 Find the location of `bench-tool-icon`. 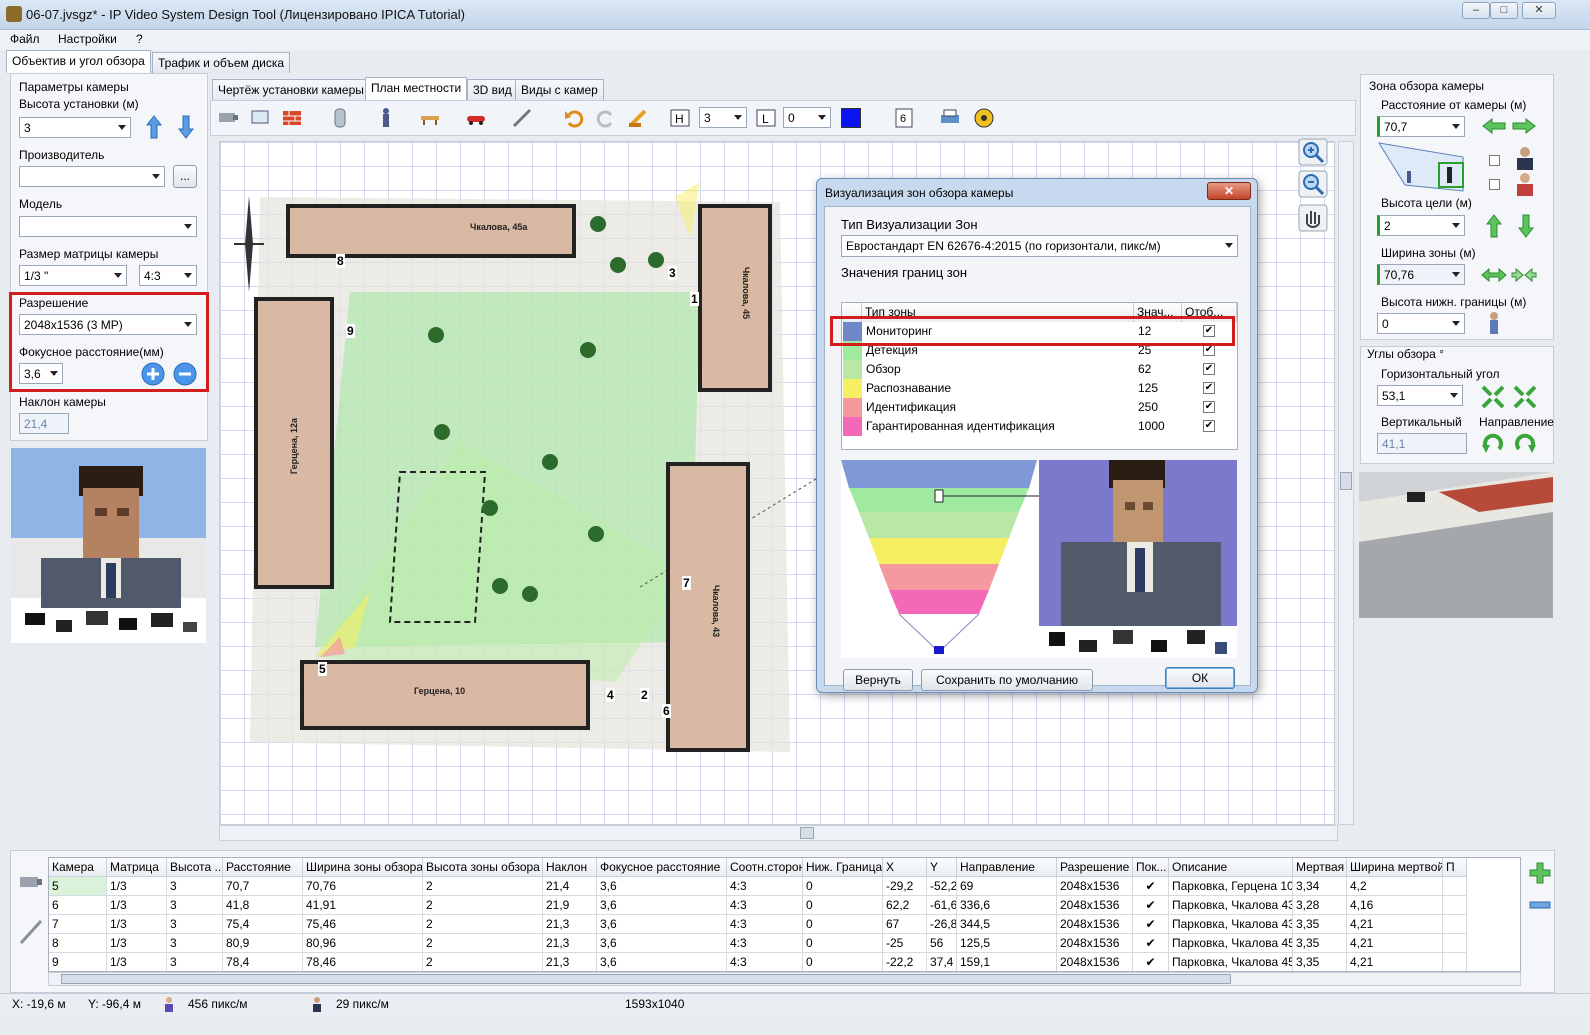

bench-tool-icon is located at coordinates (430, 118).